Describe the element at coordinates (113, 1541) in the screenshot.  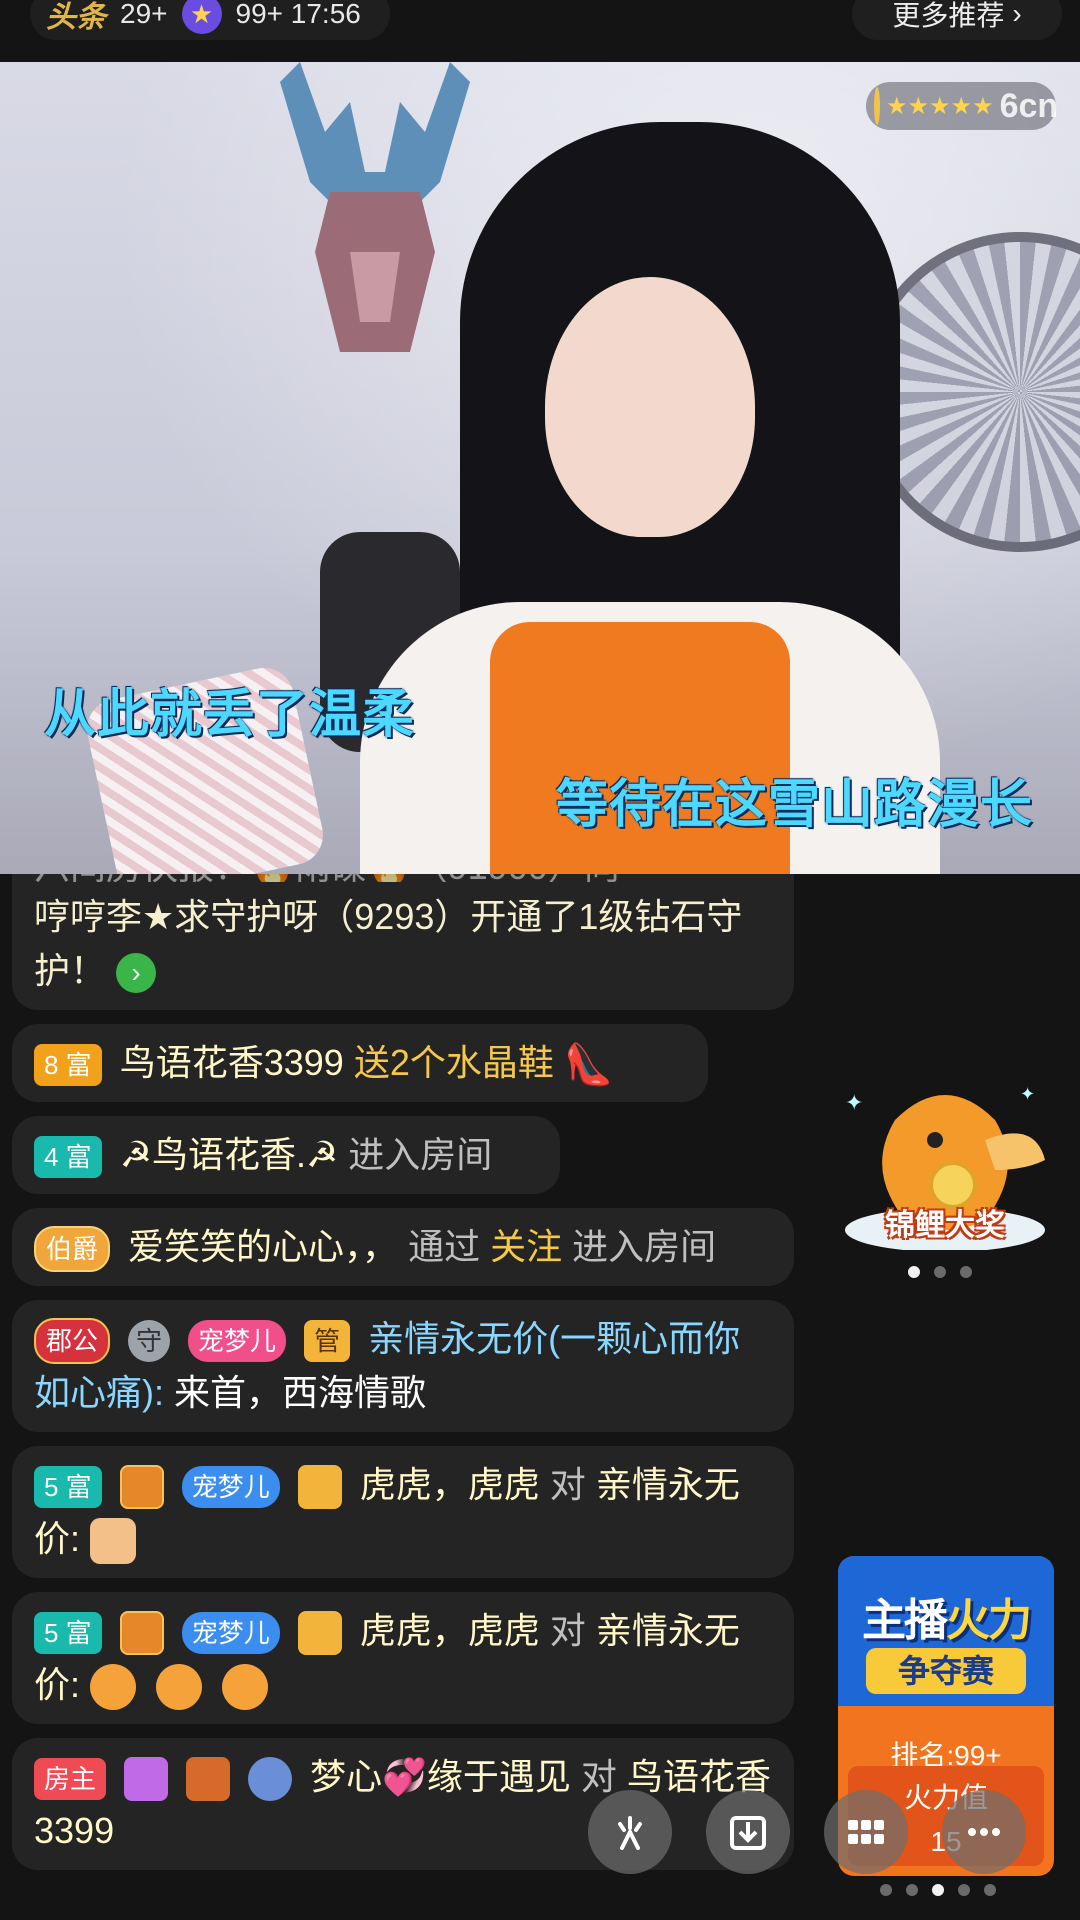
I see `clap-emoji-icon` at that location.